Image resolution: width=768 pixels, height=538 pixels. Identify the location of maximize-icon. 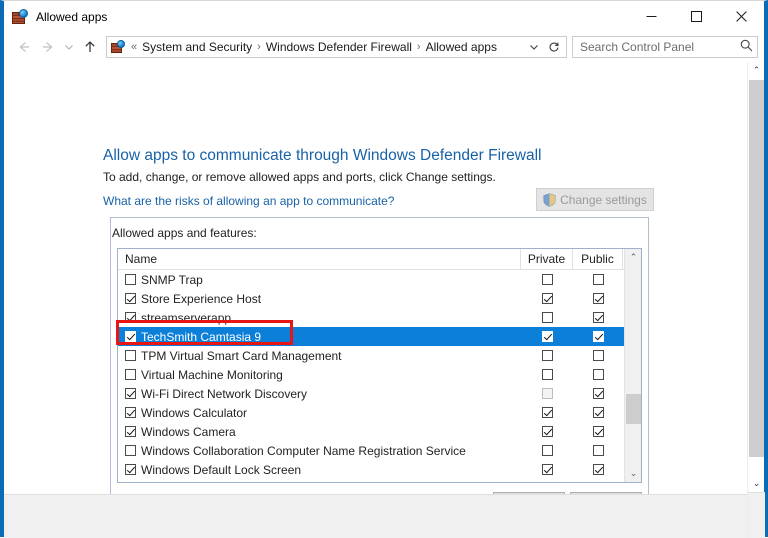
(696, 16).